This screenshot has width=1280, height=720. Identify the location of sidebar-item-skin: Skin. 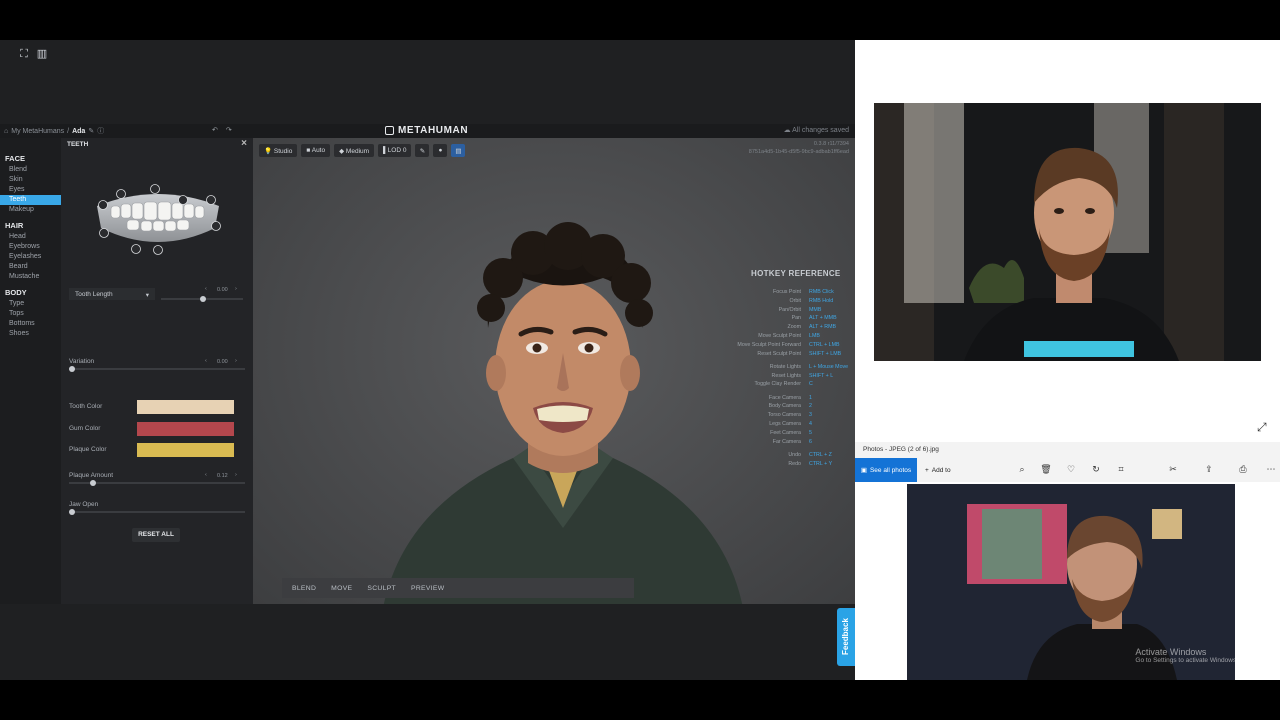
(30, 180).